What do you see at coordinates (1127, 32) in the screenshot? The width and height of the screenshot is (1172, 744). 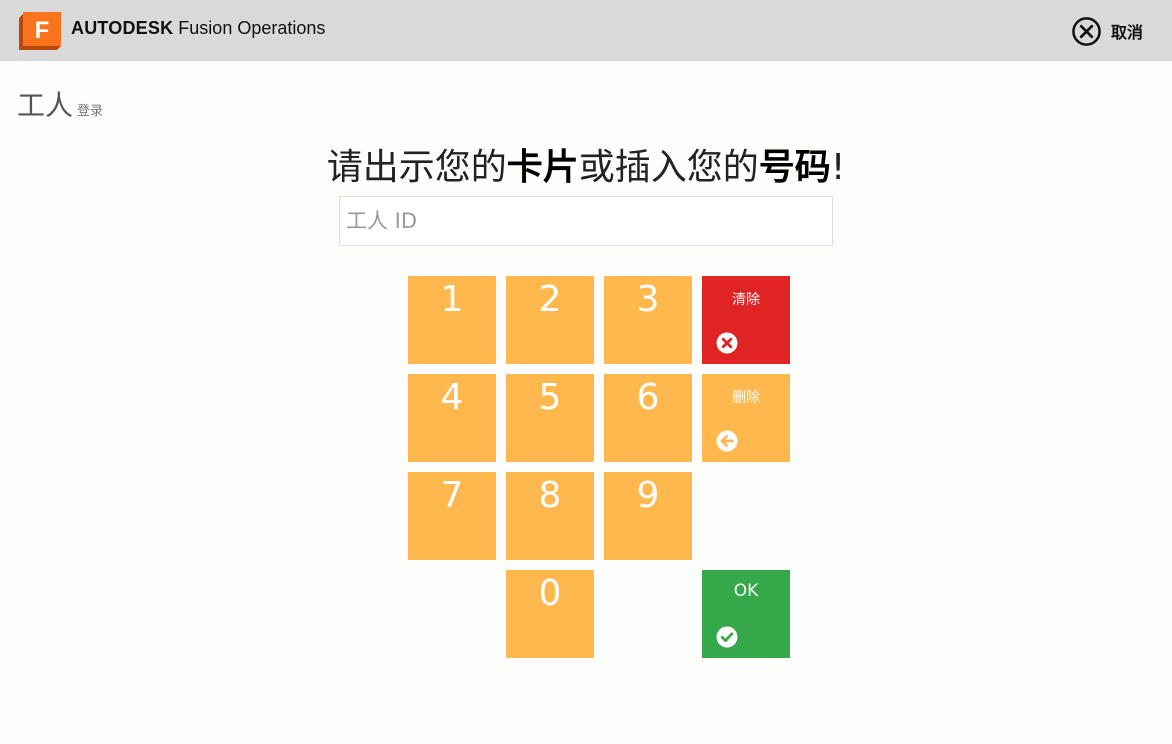 I see `cancel-label: 取消` at bounding box center [1127, 32].